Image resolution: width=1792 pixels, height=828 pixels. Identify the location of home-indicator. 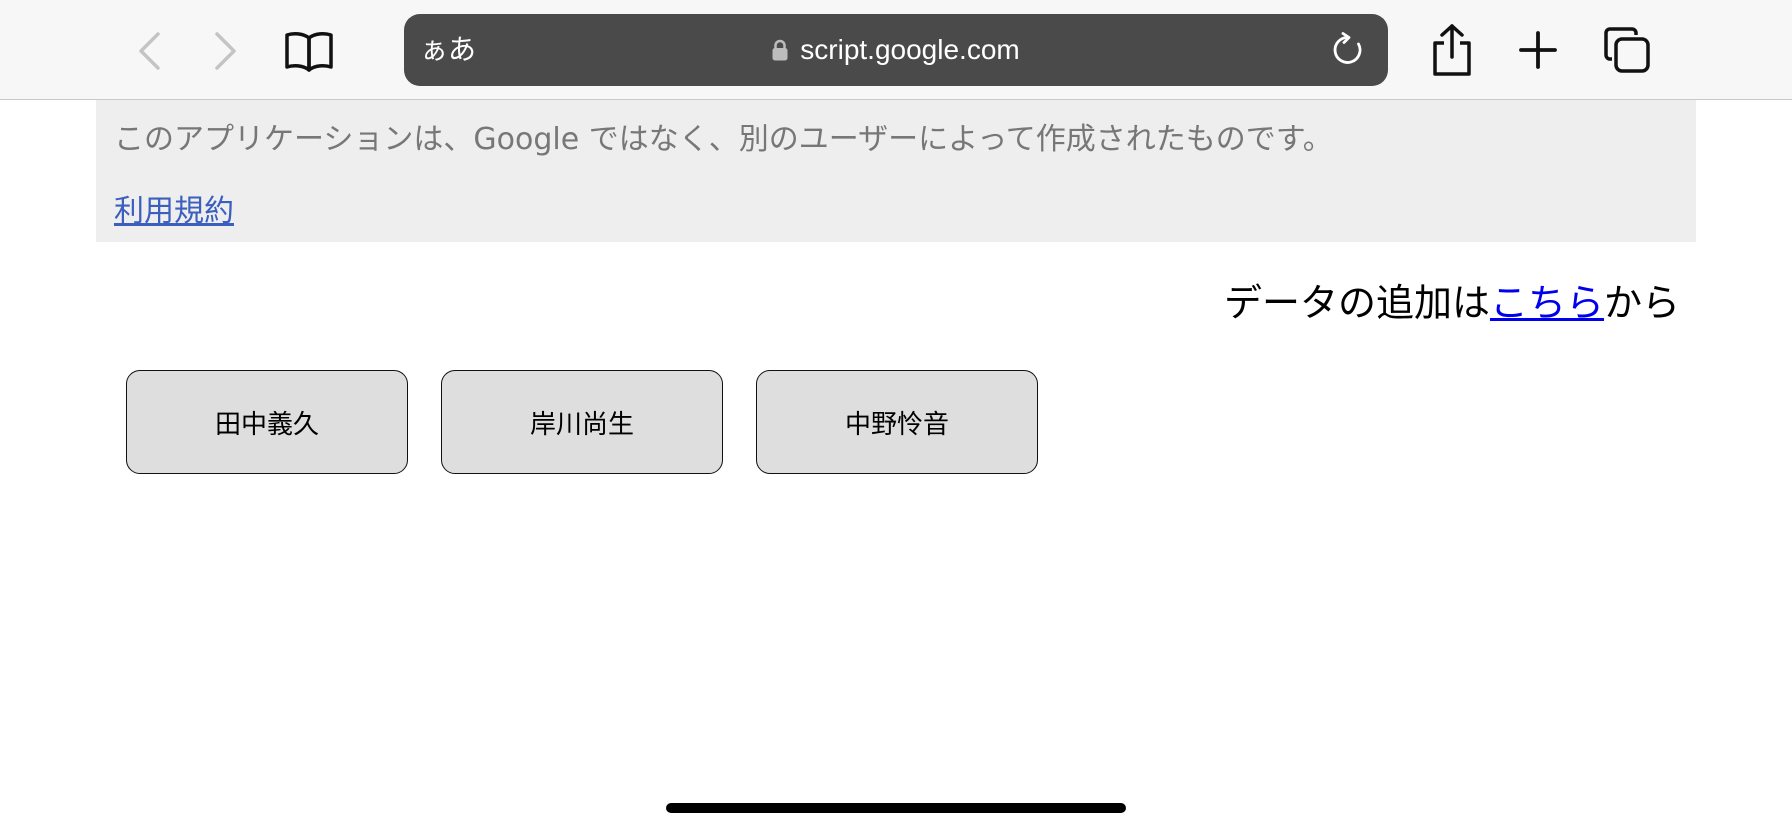
(896, 808).